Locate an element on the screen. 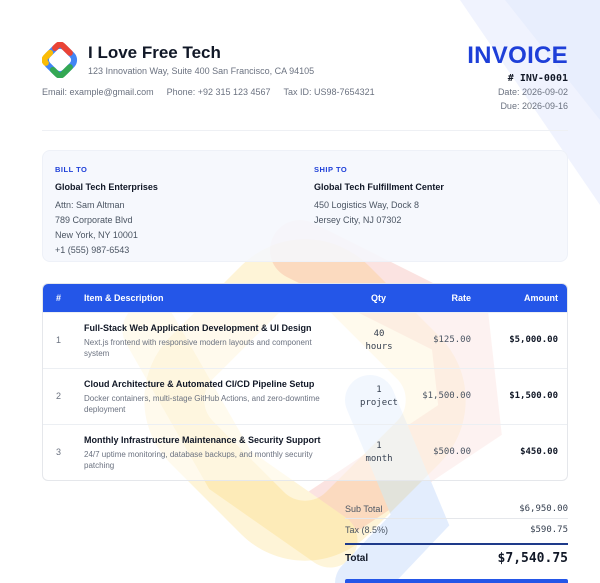 Image resolution: width=600 pixels, height=583 pixels. header-divider is located at coordinates (305, 130).